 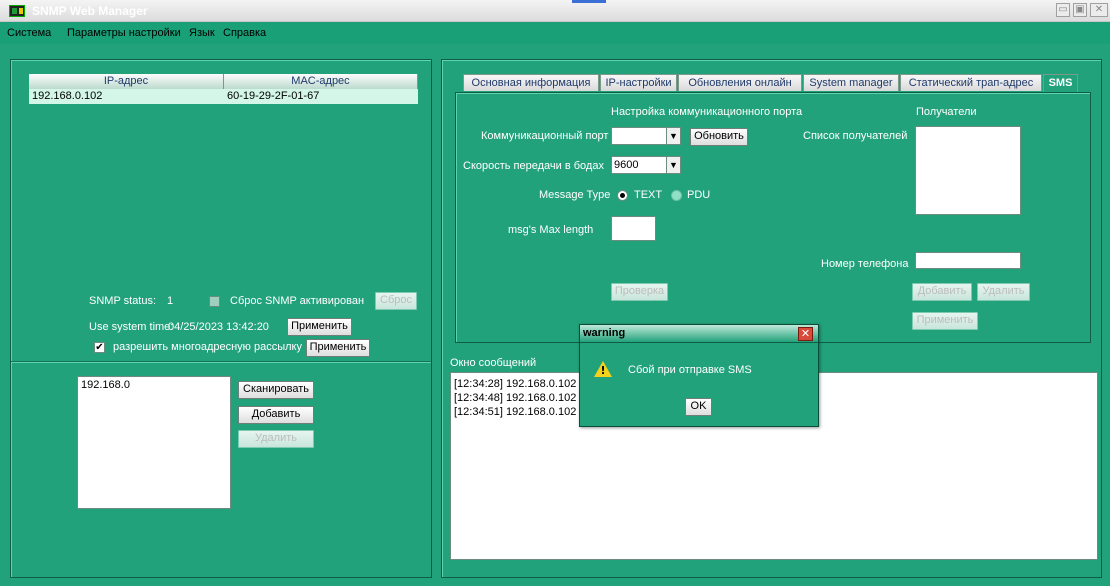 What do you see at coordinates (170, 301) in the screenshot?
I see `snmp-status-value: 1` at bounding box center [170, 301].